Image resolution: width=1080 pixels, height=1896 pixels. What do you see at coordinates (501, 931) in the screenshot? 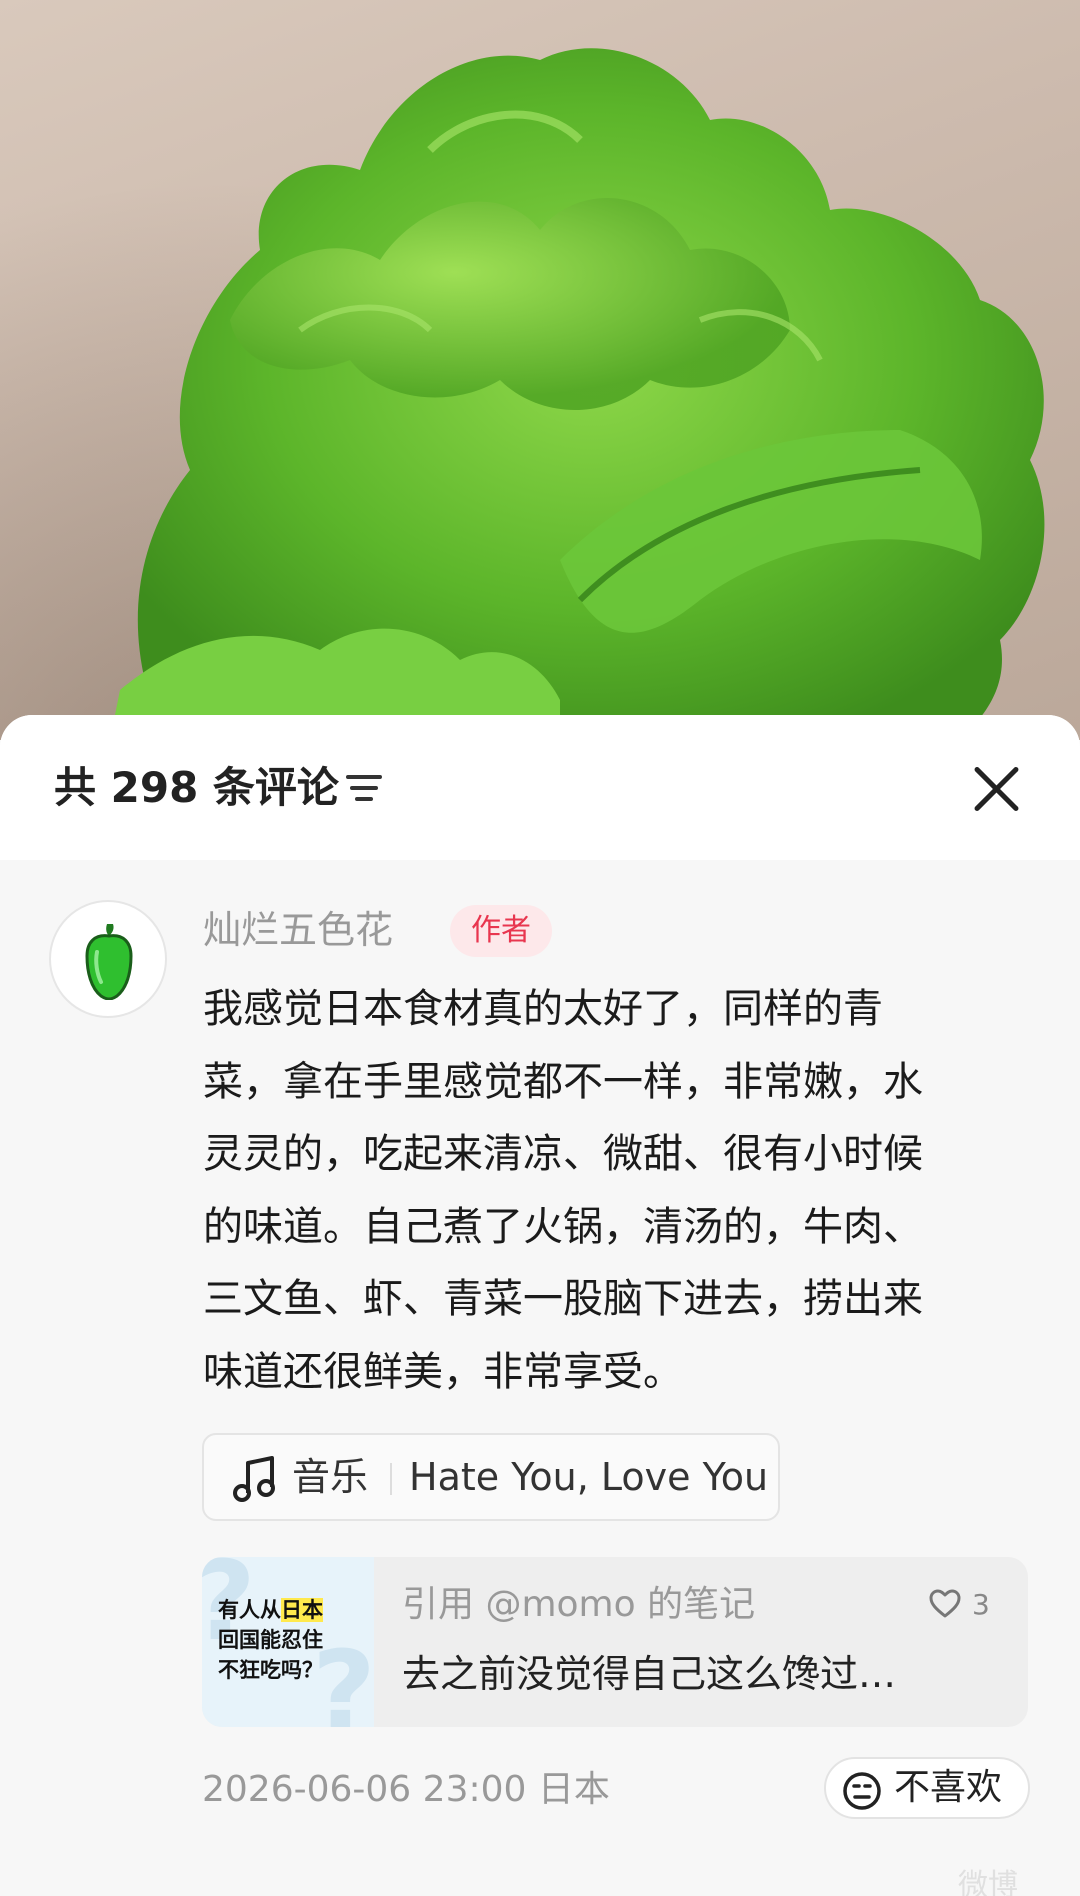
I see `author-badge: 作者` at bounding box center [501, 931].